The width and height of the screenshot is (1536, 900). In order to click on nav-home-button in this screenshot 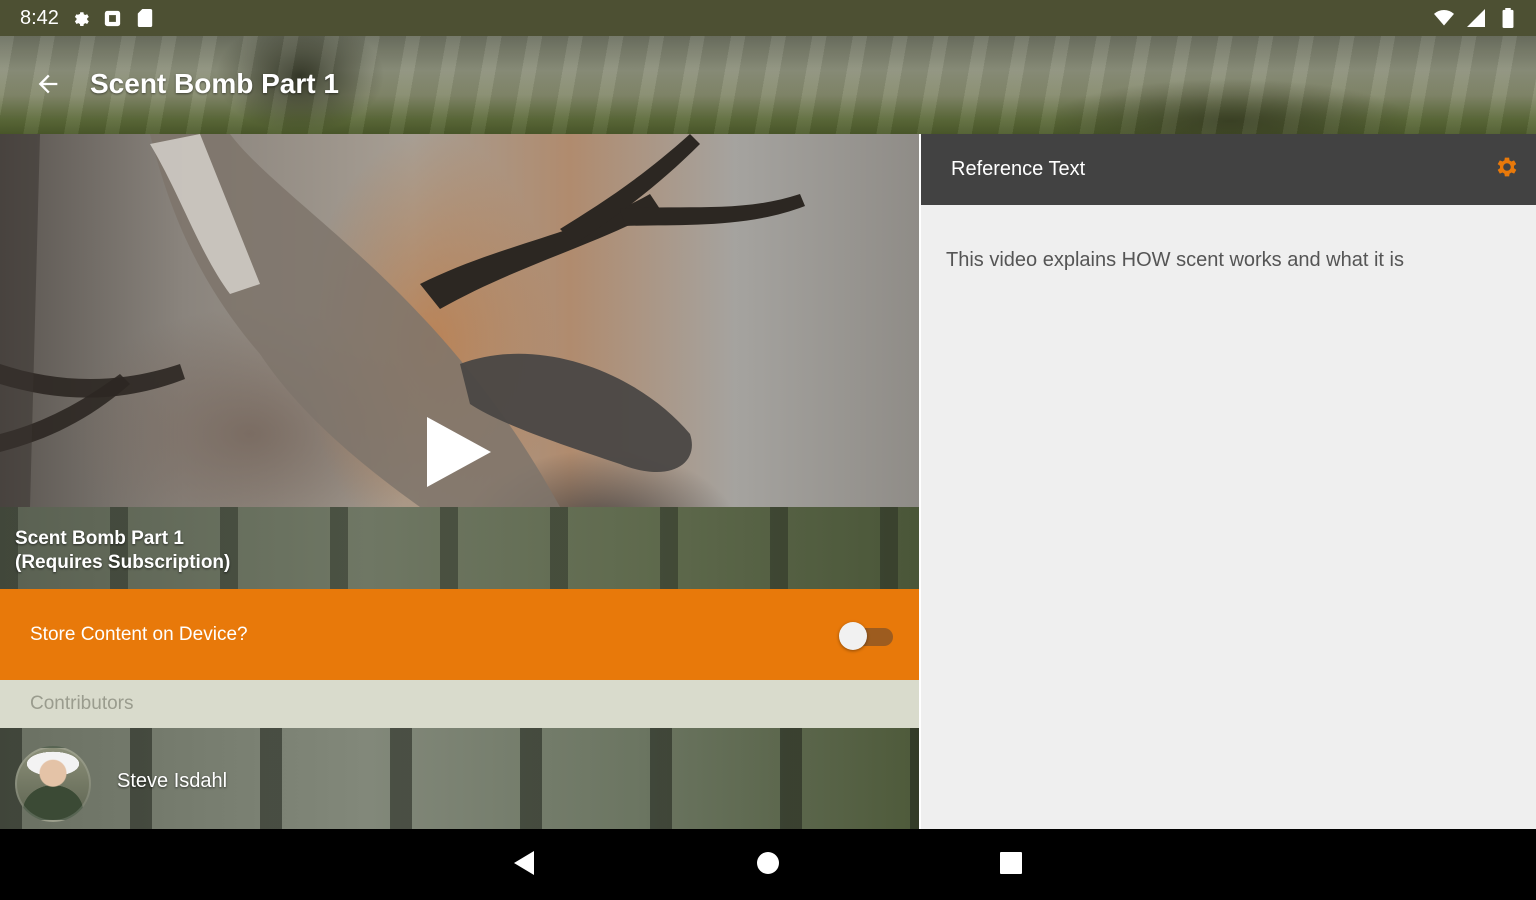, I will do `click(768, 865)`.